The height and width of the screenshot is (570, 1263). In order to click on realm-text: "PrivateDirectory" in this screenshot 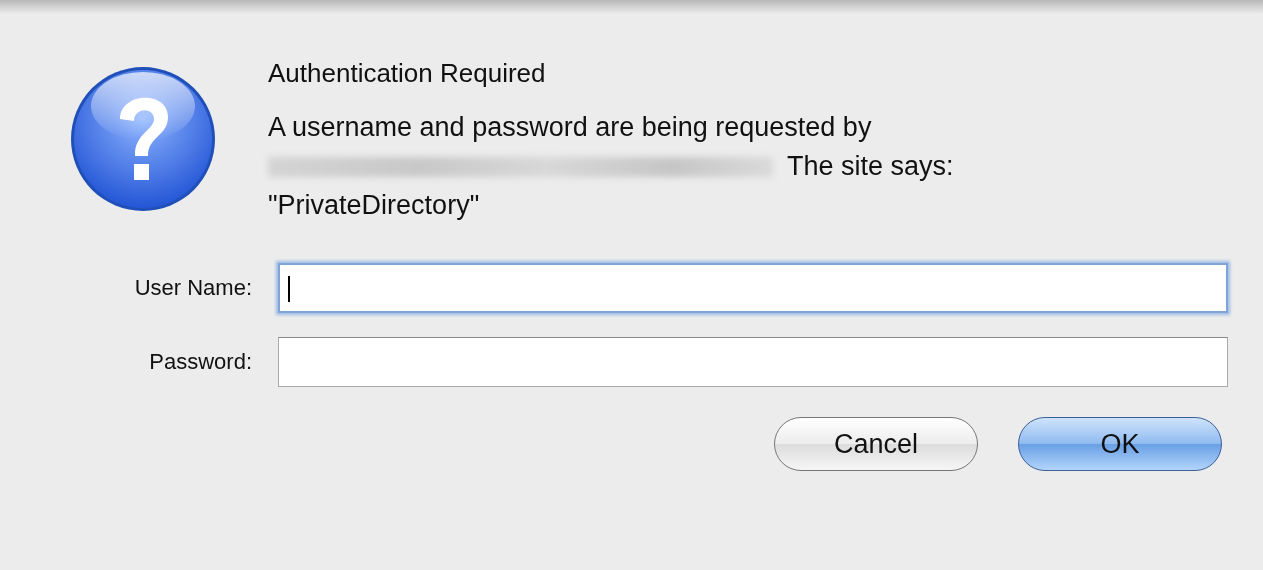, I will do `click(374, 205)`.